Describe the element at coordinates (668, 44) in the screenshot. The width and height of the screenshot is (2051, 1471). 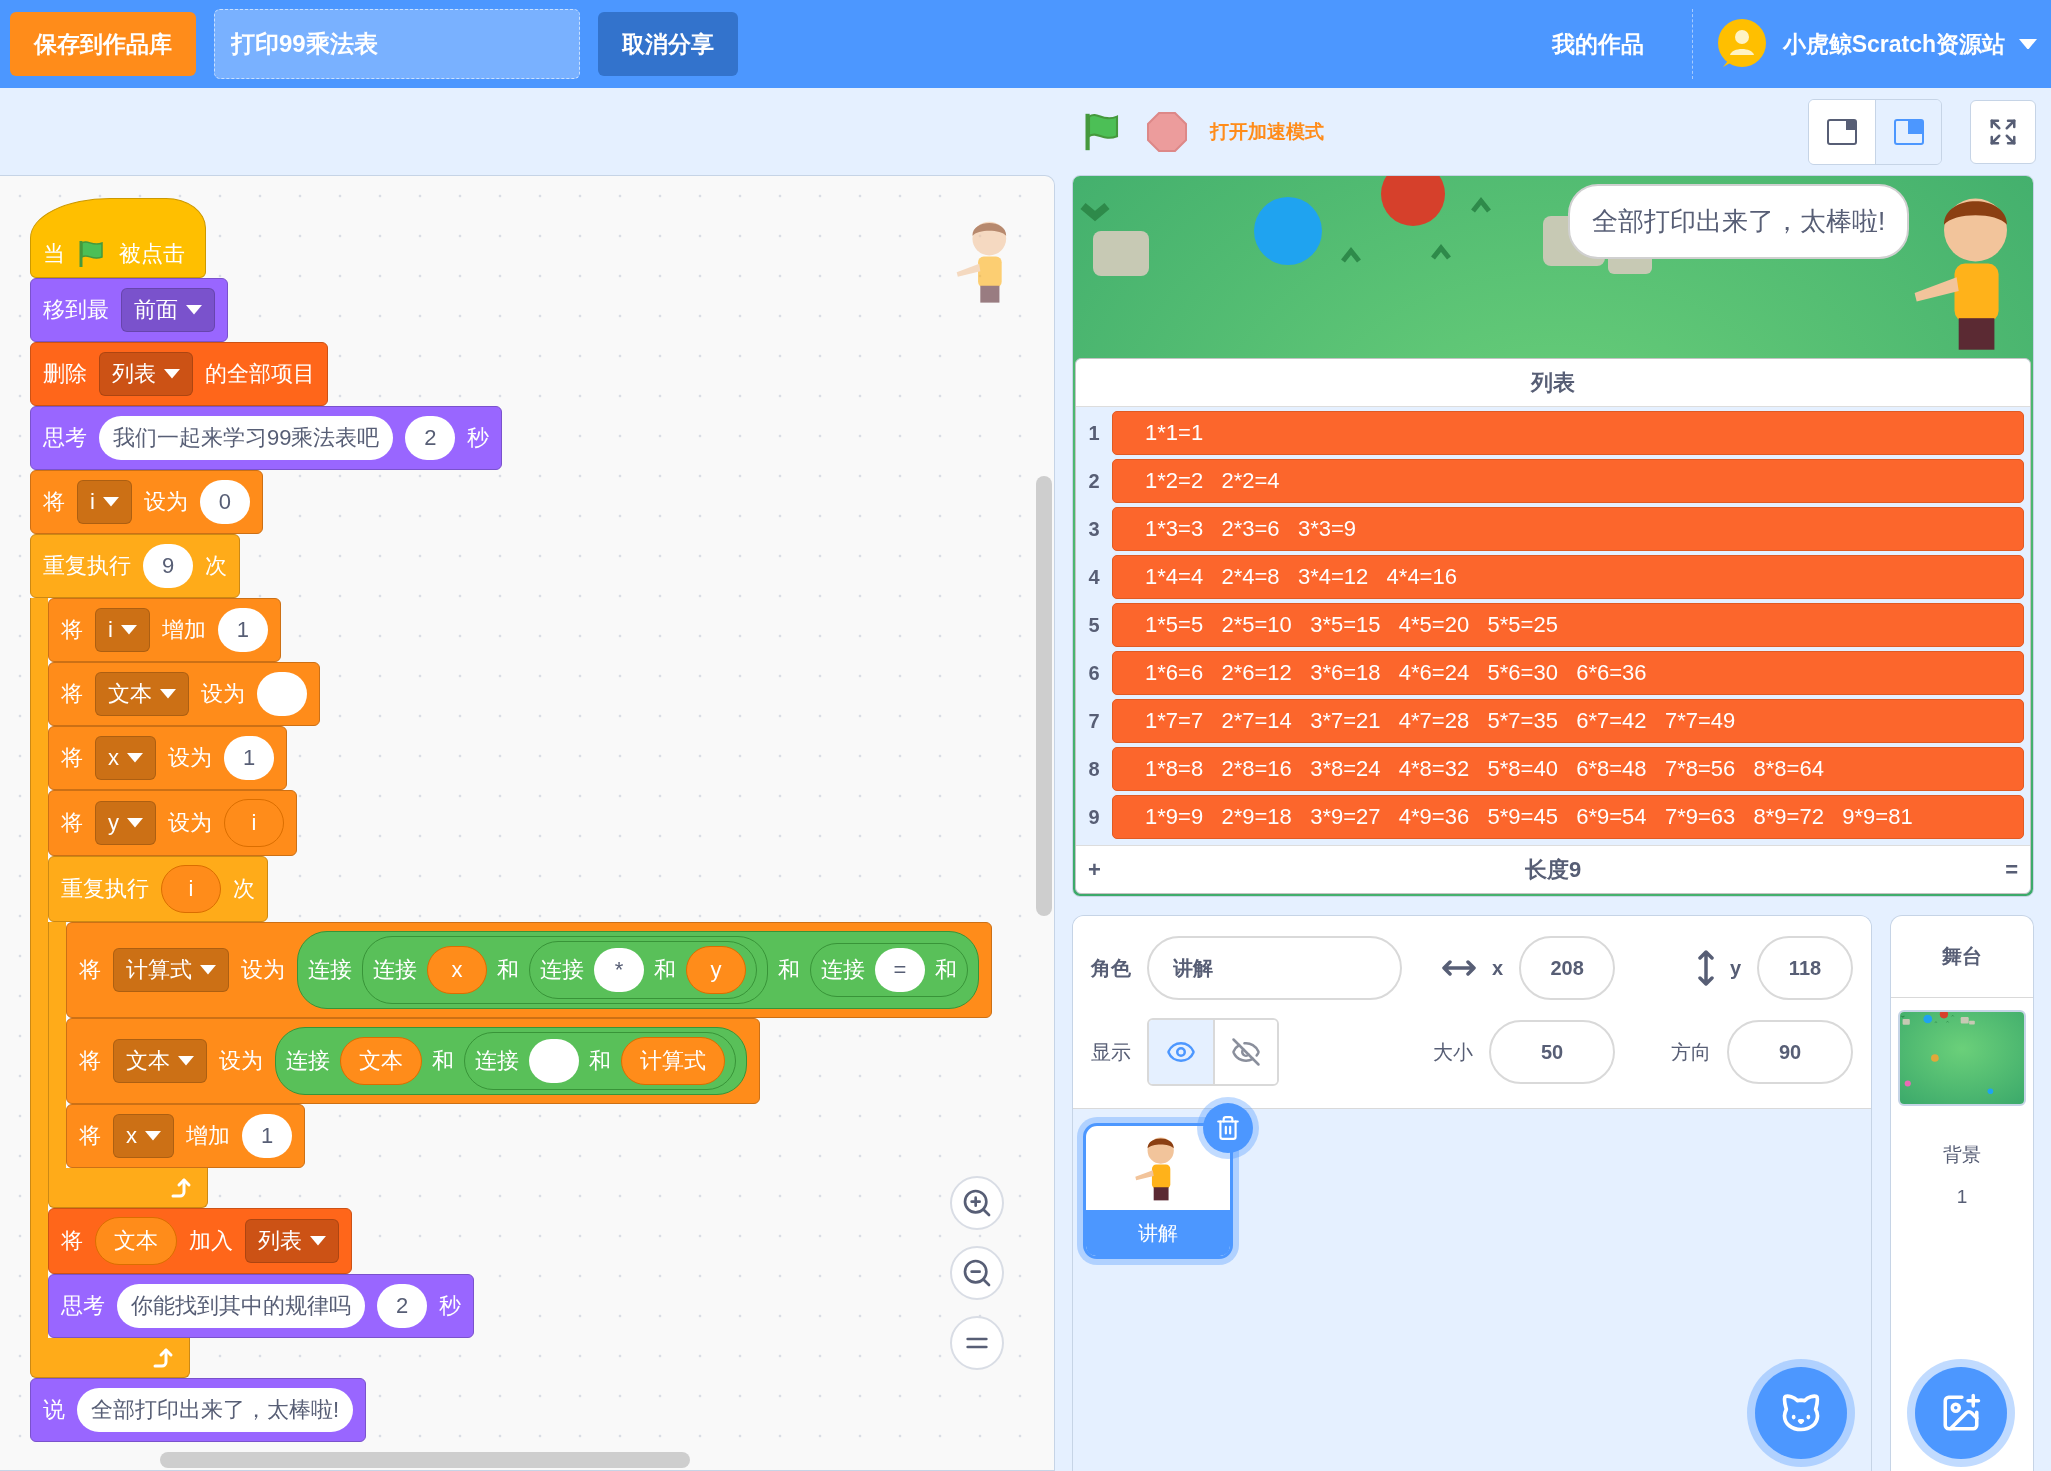
I see `share-button: 取消分享` at that location.